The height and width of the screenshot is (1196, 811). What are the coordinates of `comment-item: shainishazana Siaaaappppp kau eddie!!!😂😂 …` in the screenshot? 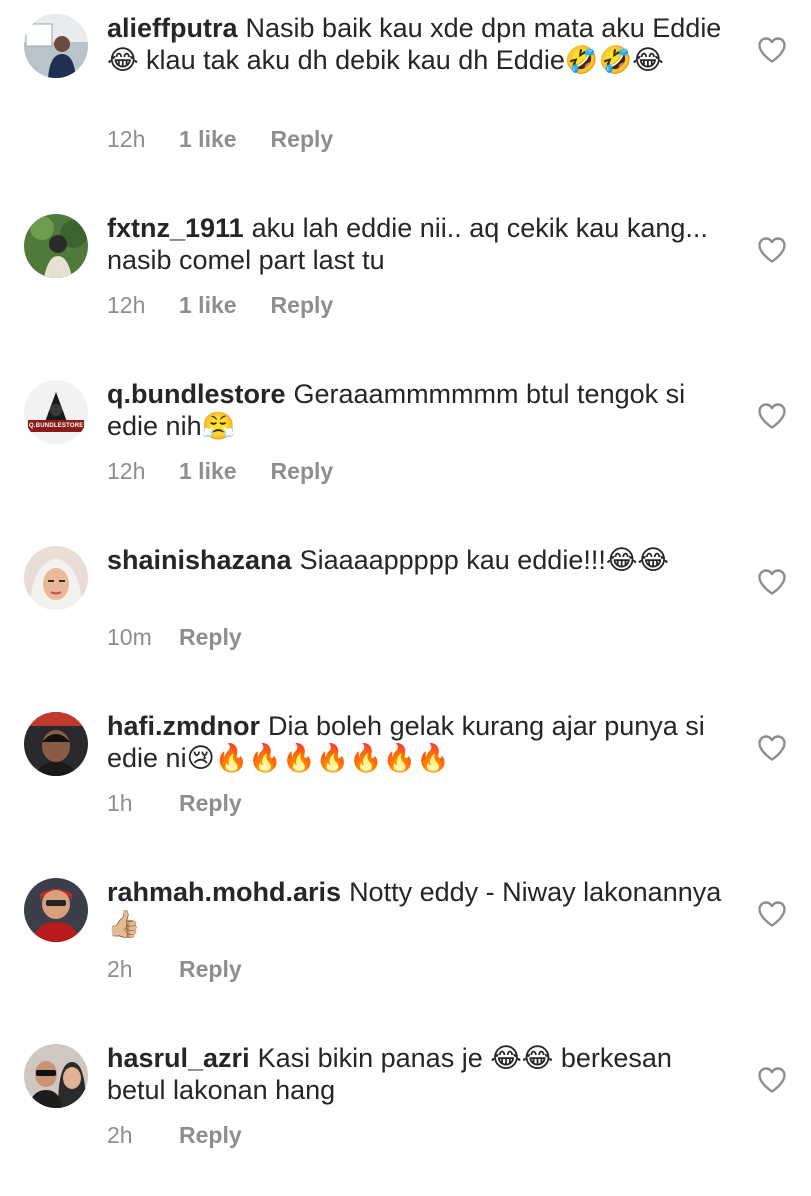 It's located at (405, 615).